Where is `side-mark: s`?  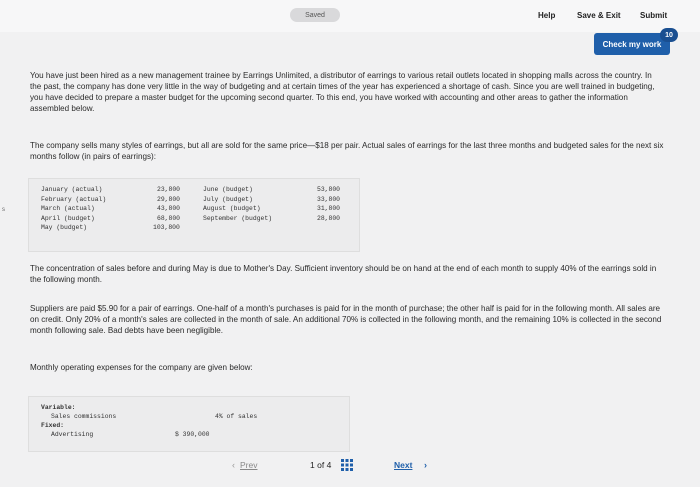
side-mark: s is located at coordinates (3, 210).